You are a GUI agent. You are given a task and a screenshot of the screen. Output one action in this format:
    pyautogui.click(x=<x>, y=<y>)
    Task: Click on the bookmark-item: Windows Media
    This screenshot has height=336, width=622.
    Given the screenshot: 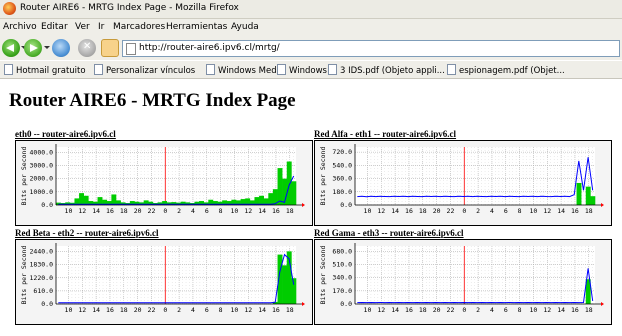 What is the action you would take?
    pyautogui.click(x=245, y=70)
    